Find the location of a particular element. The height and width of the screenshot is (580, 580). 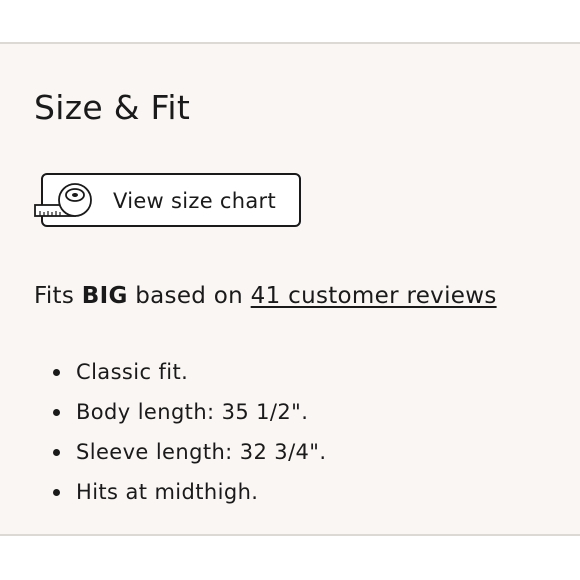

detail-text: Sleeve length: 32 3/4". is located at coordinates (201, 452).